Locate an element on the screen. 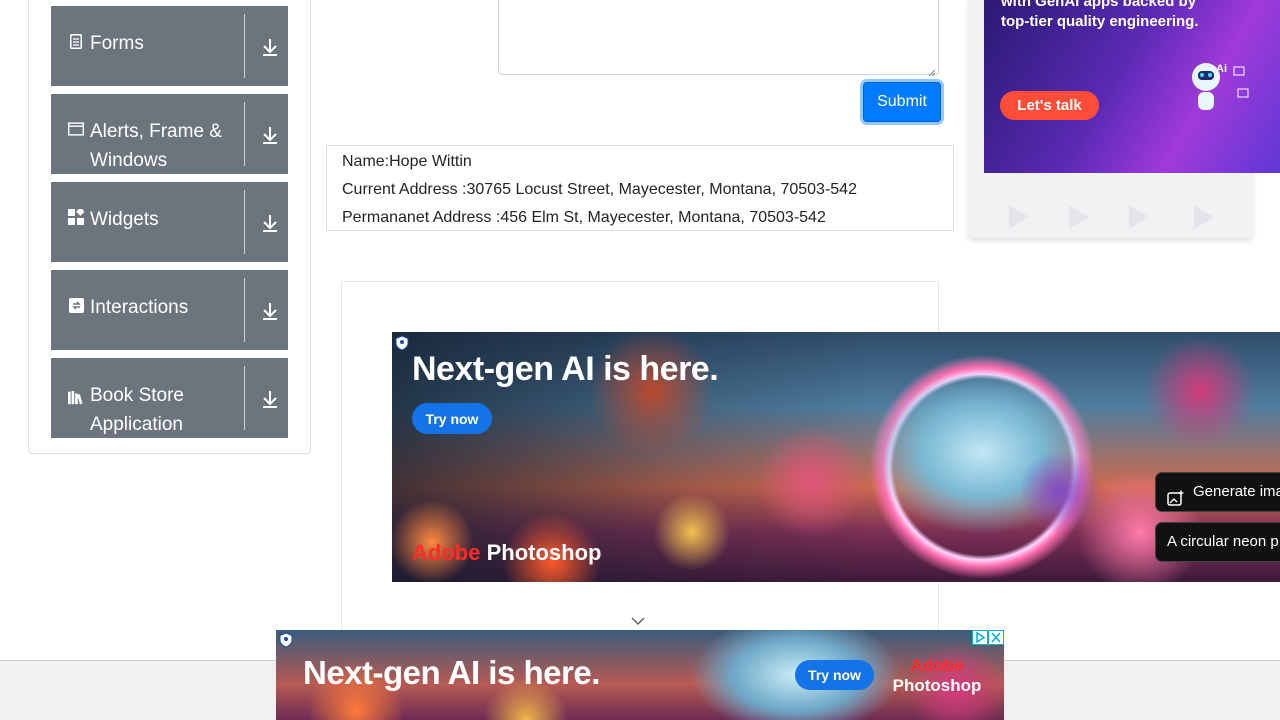 This screenshot has width=1280, height=720. sidebar-item-book-store: Book Store Application is located at coordinates (169, 398).